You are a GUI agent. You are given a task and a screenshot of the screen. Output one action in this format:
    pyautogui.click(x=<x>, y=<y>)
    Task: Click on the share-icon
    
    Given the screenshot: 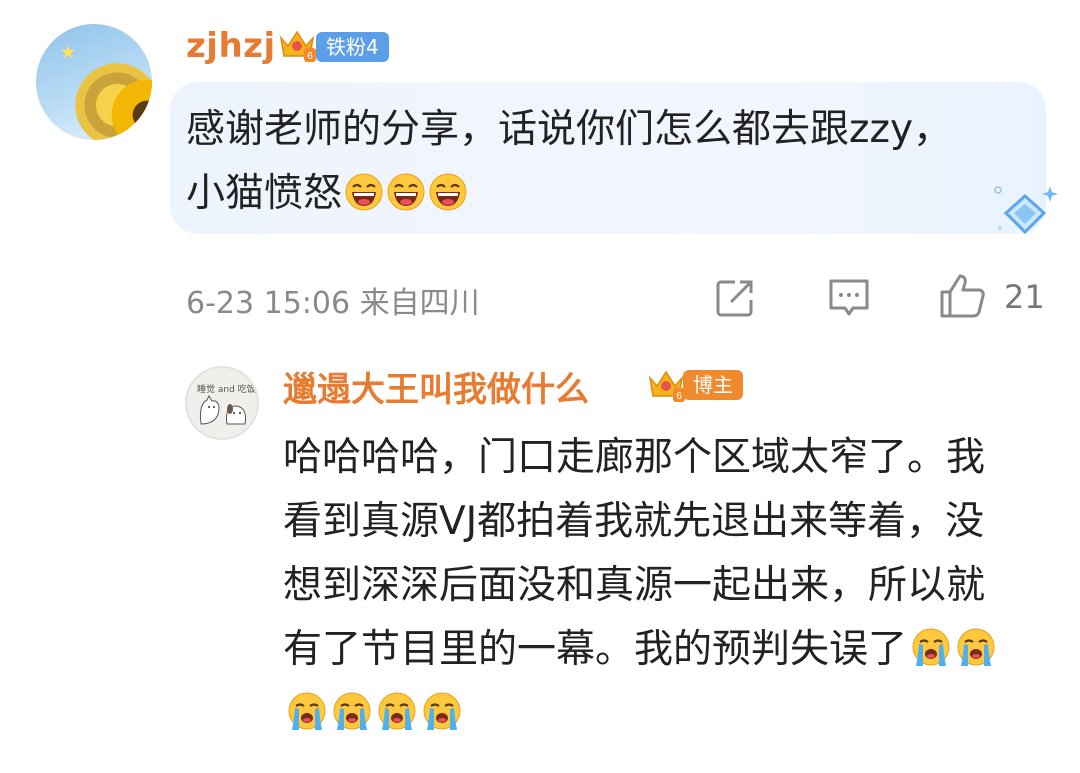 What is the action you would take?
    pyautogui.click(x=735, y=298)
    